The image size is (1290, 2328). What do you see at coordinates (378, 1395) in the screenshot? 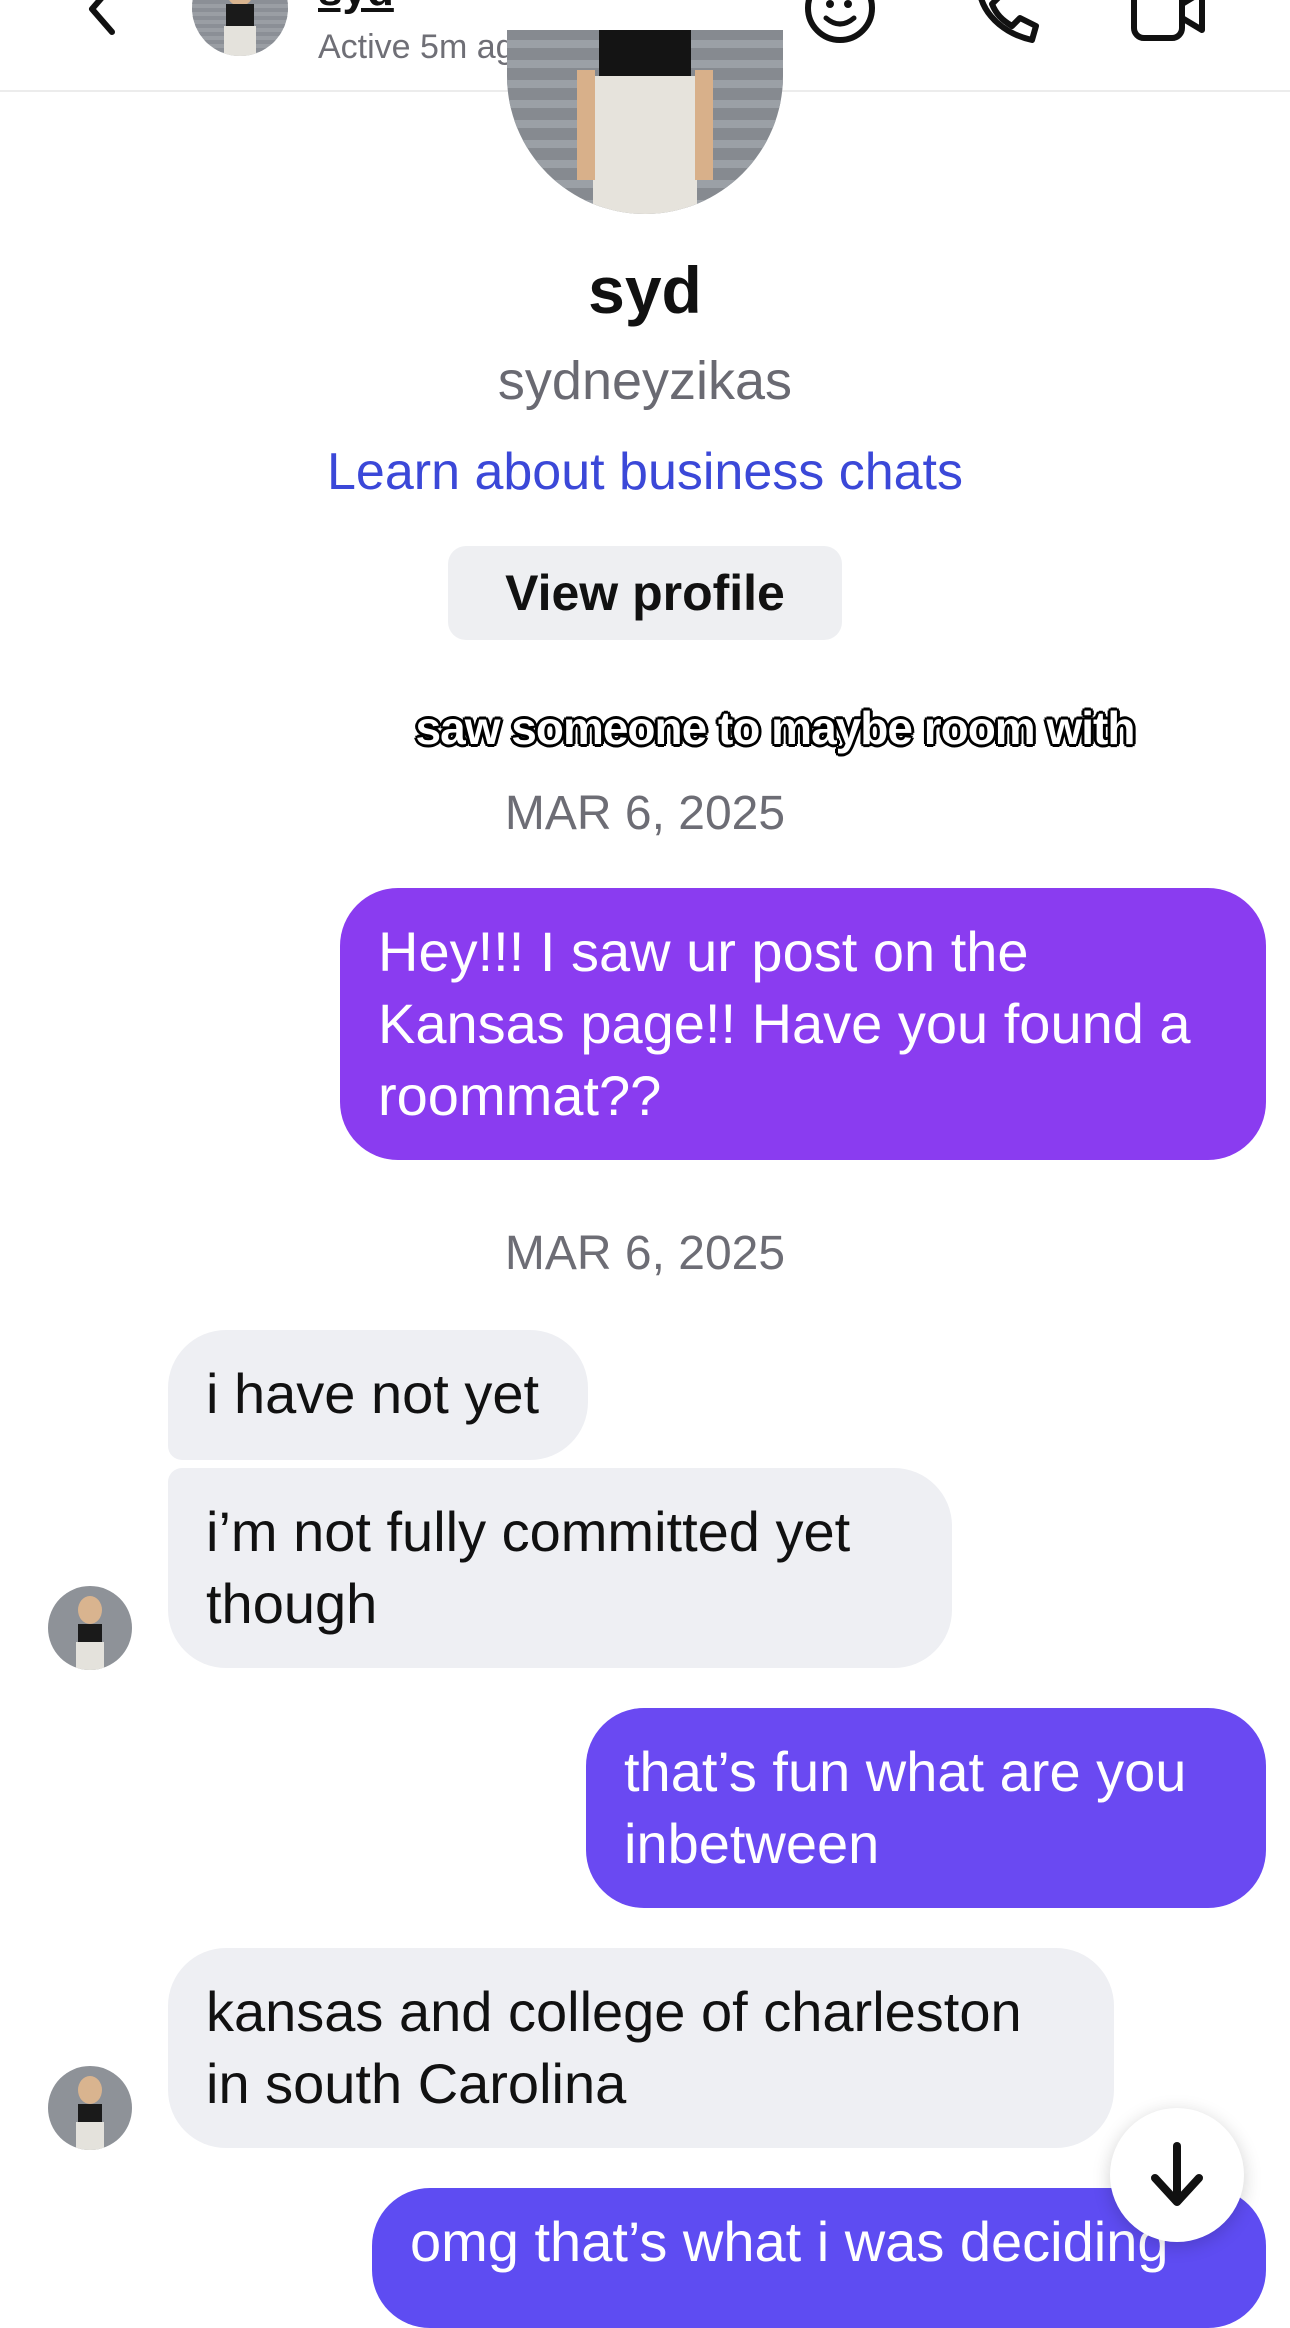
I see `incoming-message: i have not yet` at bounding box center [378, 1395].